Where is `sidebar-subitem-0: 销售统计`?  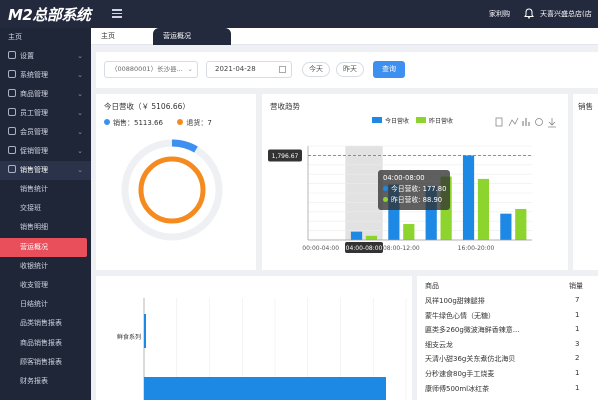
sidebar-subitem-0: 销售统计 is located at coordinates (45, 189).